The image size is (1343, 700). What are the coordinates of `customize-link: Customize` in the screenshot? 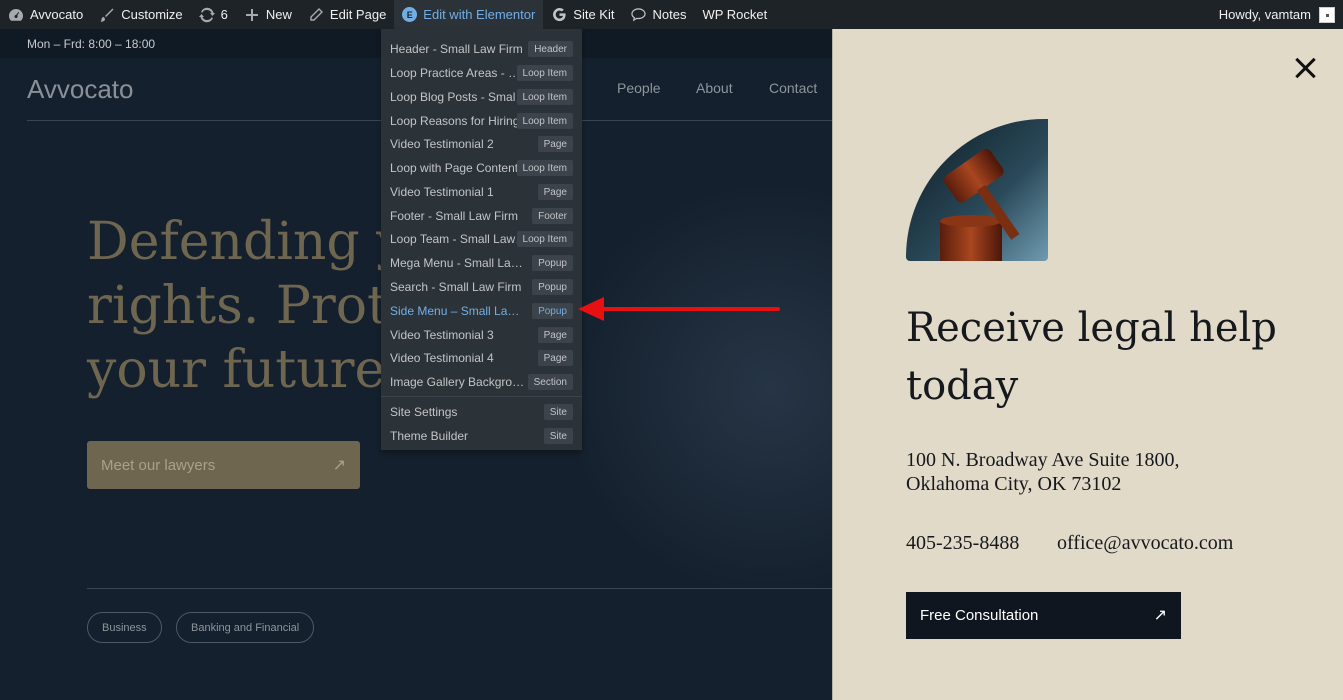 It's located at (140, 14).